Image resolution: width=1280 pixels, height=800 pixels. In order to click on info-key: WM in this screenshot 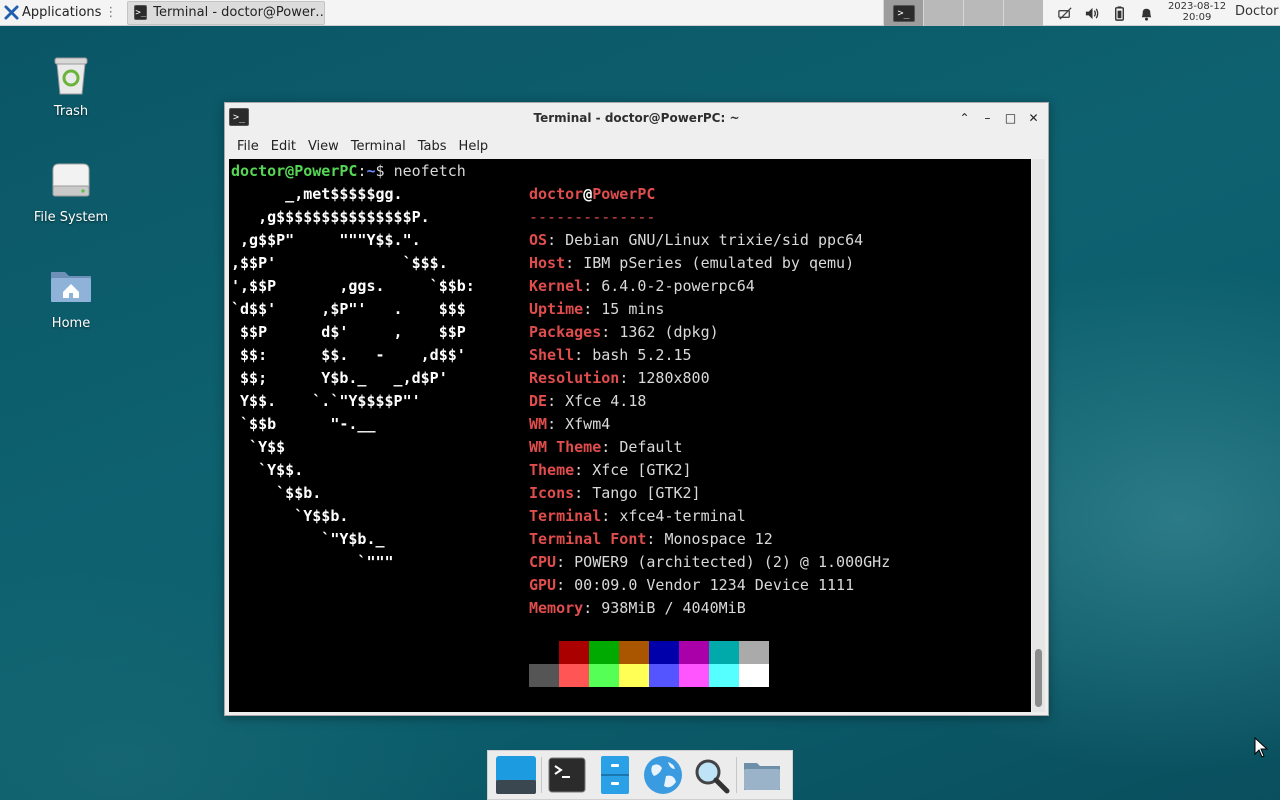, I will do `click(538, 424)`.